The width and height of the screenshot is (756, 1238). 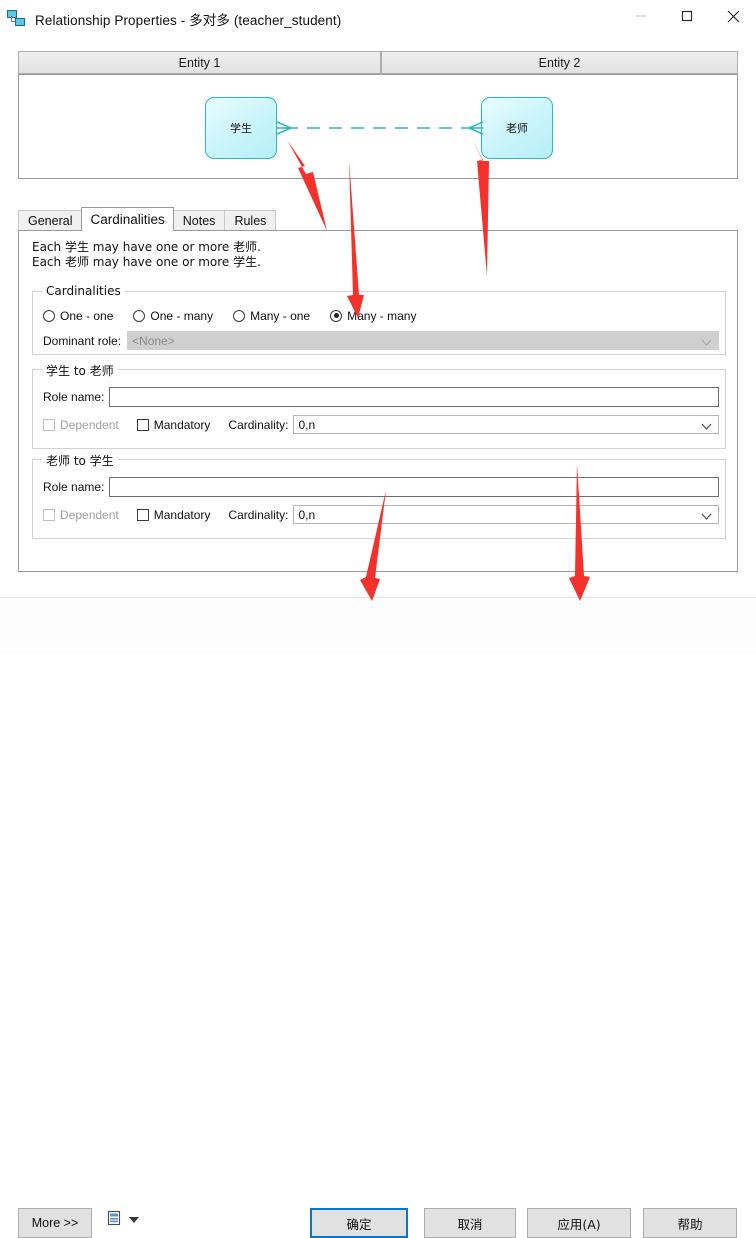 What do you see at coordinates (114, 1219) in the screenshot?
I see `report-icon` at bounding box center [114, 1219].